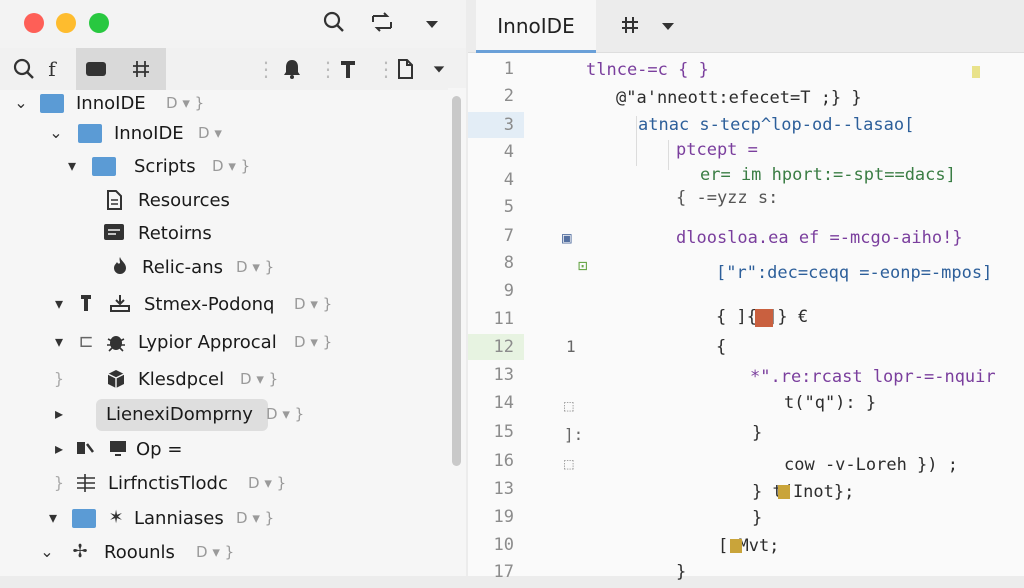 Image resolution: width=1024 pixels, height=588 pixels. I want to click on code-line: tlnce-=c { }, so click(647, 70).